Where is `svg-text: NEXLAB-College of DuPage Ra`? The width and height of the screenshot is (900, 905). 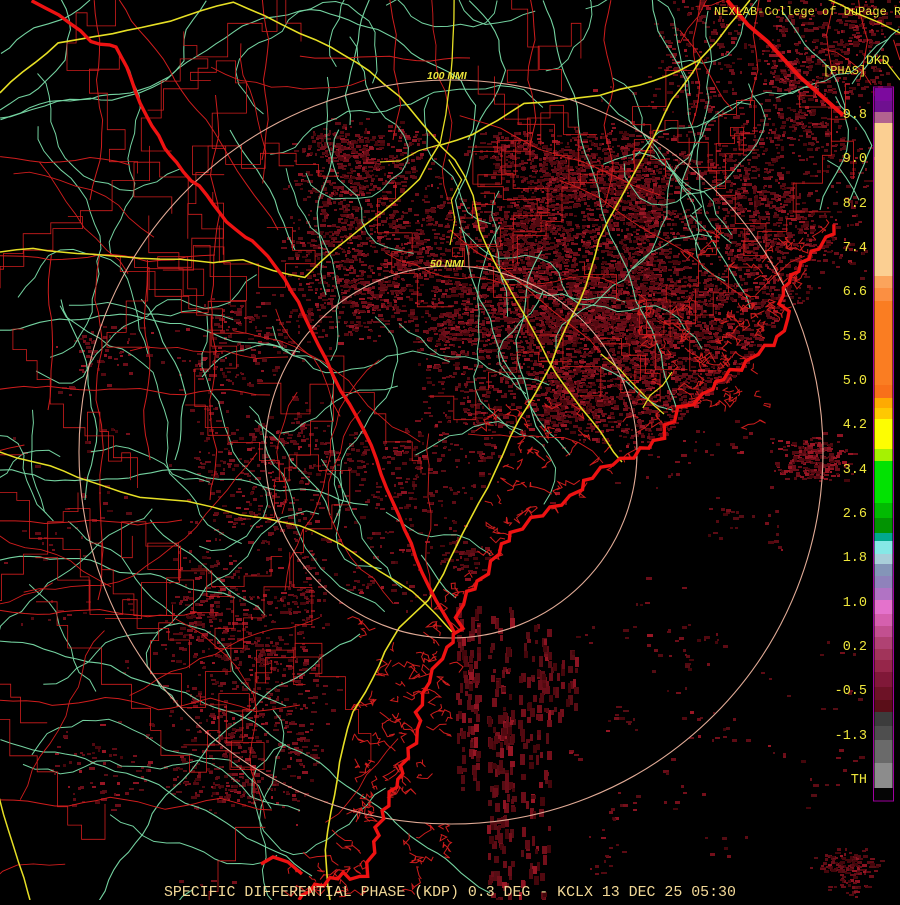
svg-text: NEXLAB-College of DuPage Ra is located at coordinates (807, 12).